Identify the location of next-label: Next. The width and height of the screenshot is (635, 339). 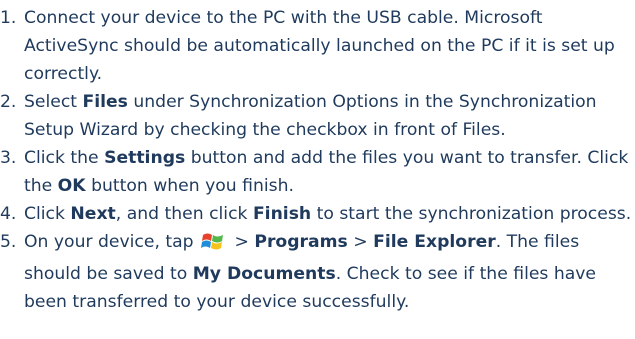
(93, 214).